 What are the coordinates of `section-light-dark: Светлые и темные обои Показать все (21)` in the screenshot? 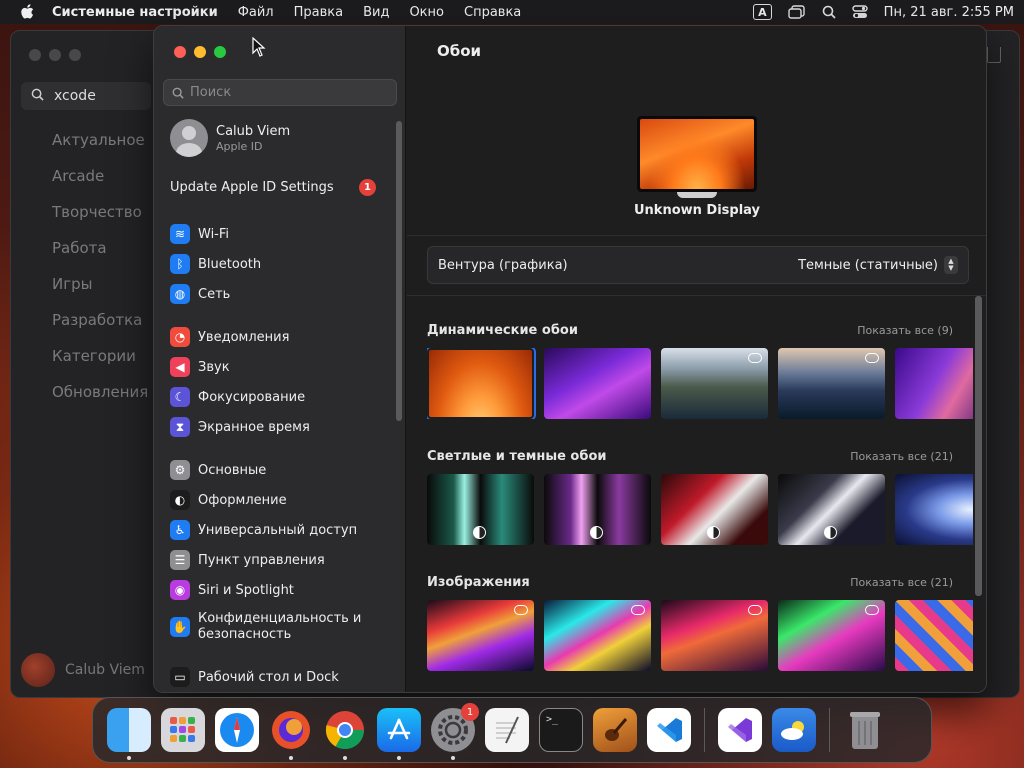 It's located at (700, 495).